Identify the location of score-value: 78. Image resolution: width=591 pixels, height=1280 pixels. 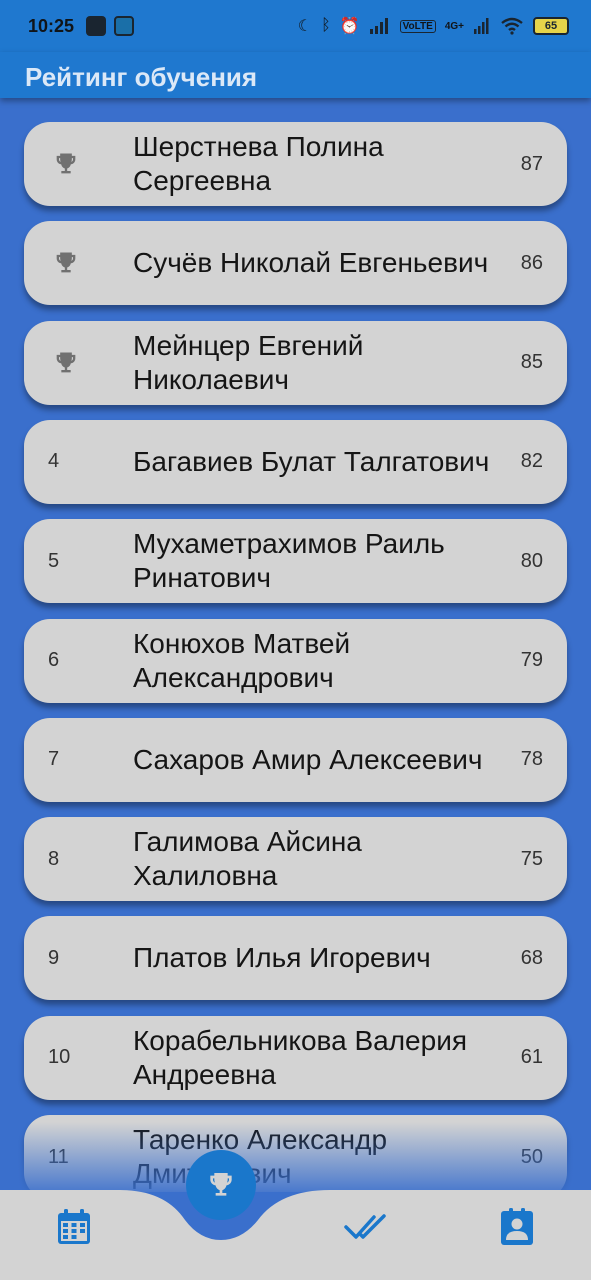
(531, 759).